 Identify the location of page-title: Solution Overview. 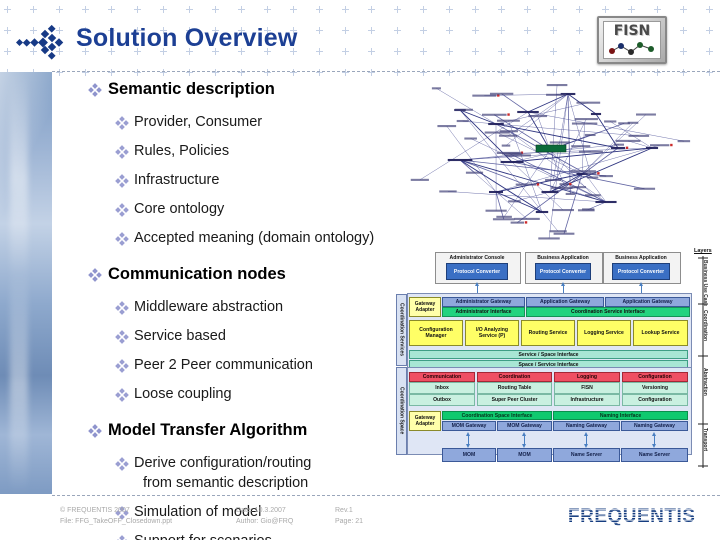
(187, 38).